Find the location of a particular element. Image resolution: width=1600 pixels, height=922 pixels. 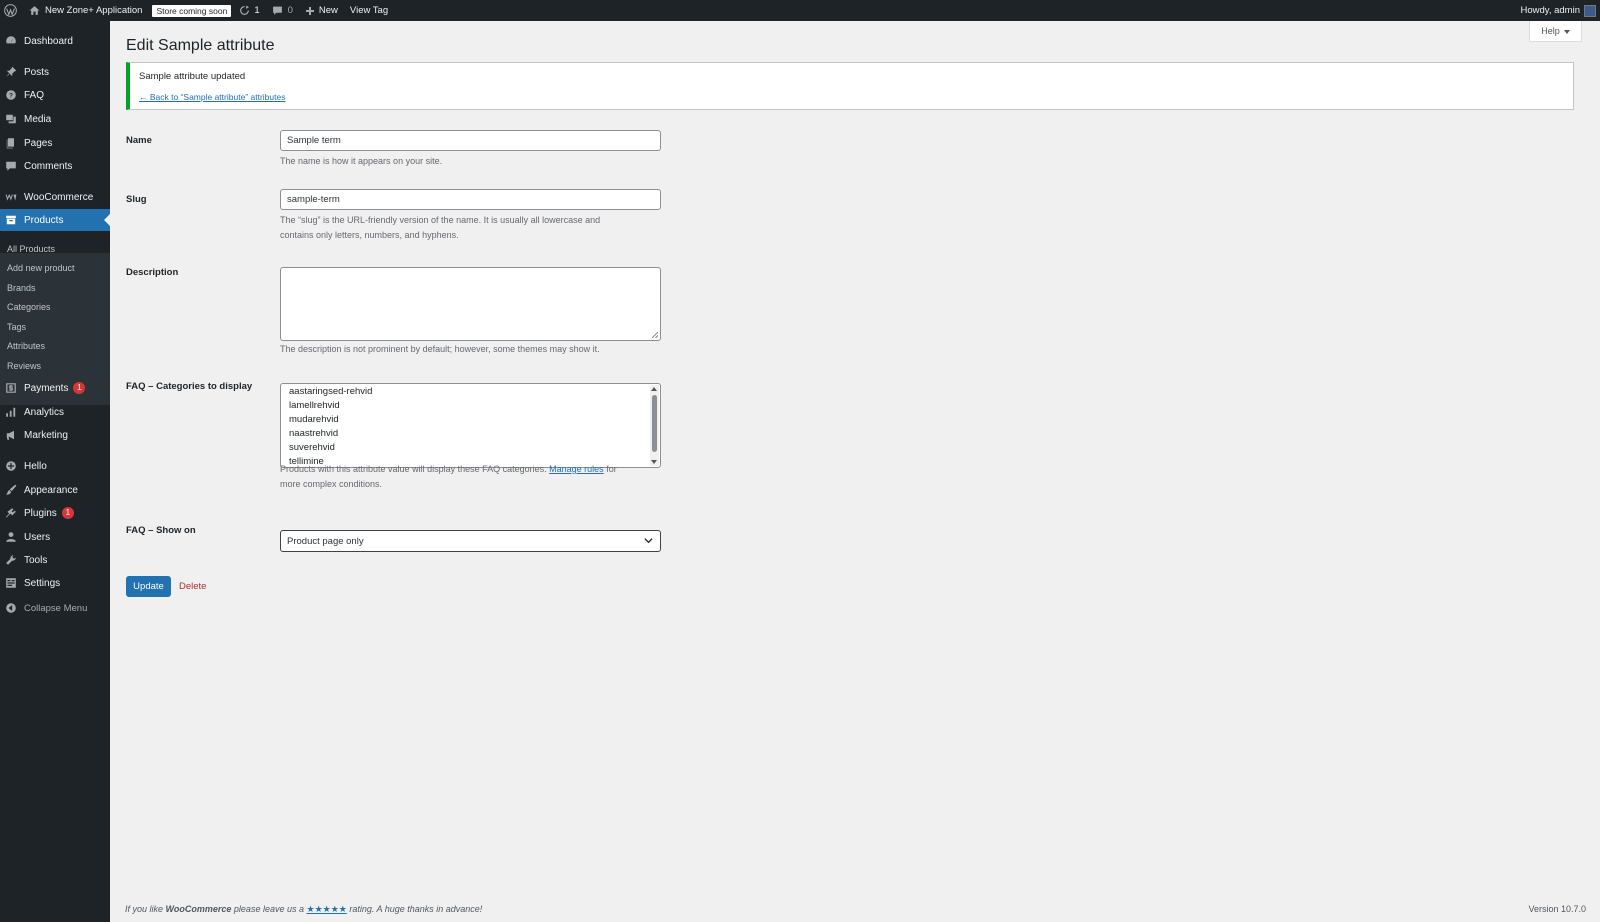

sidebar-item-plugins: Plugins 1 is located at coordinates (55, 513).